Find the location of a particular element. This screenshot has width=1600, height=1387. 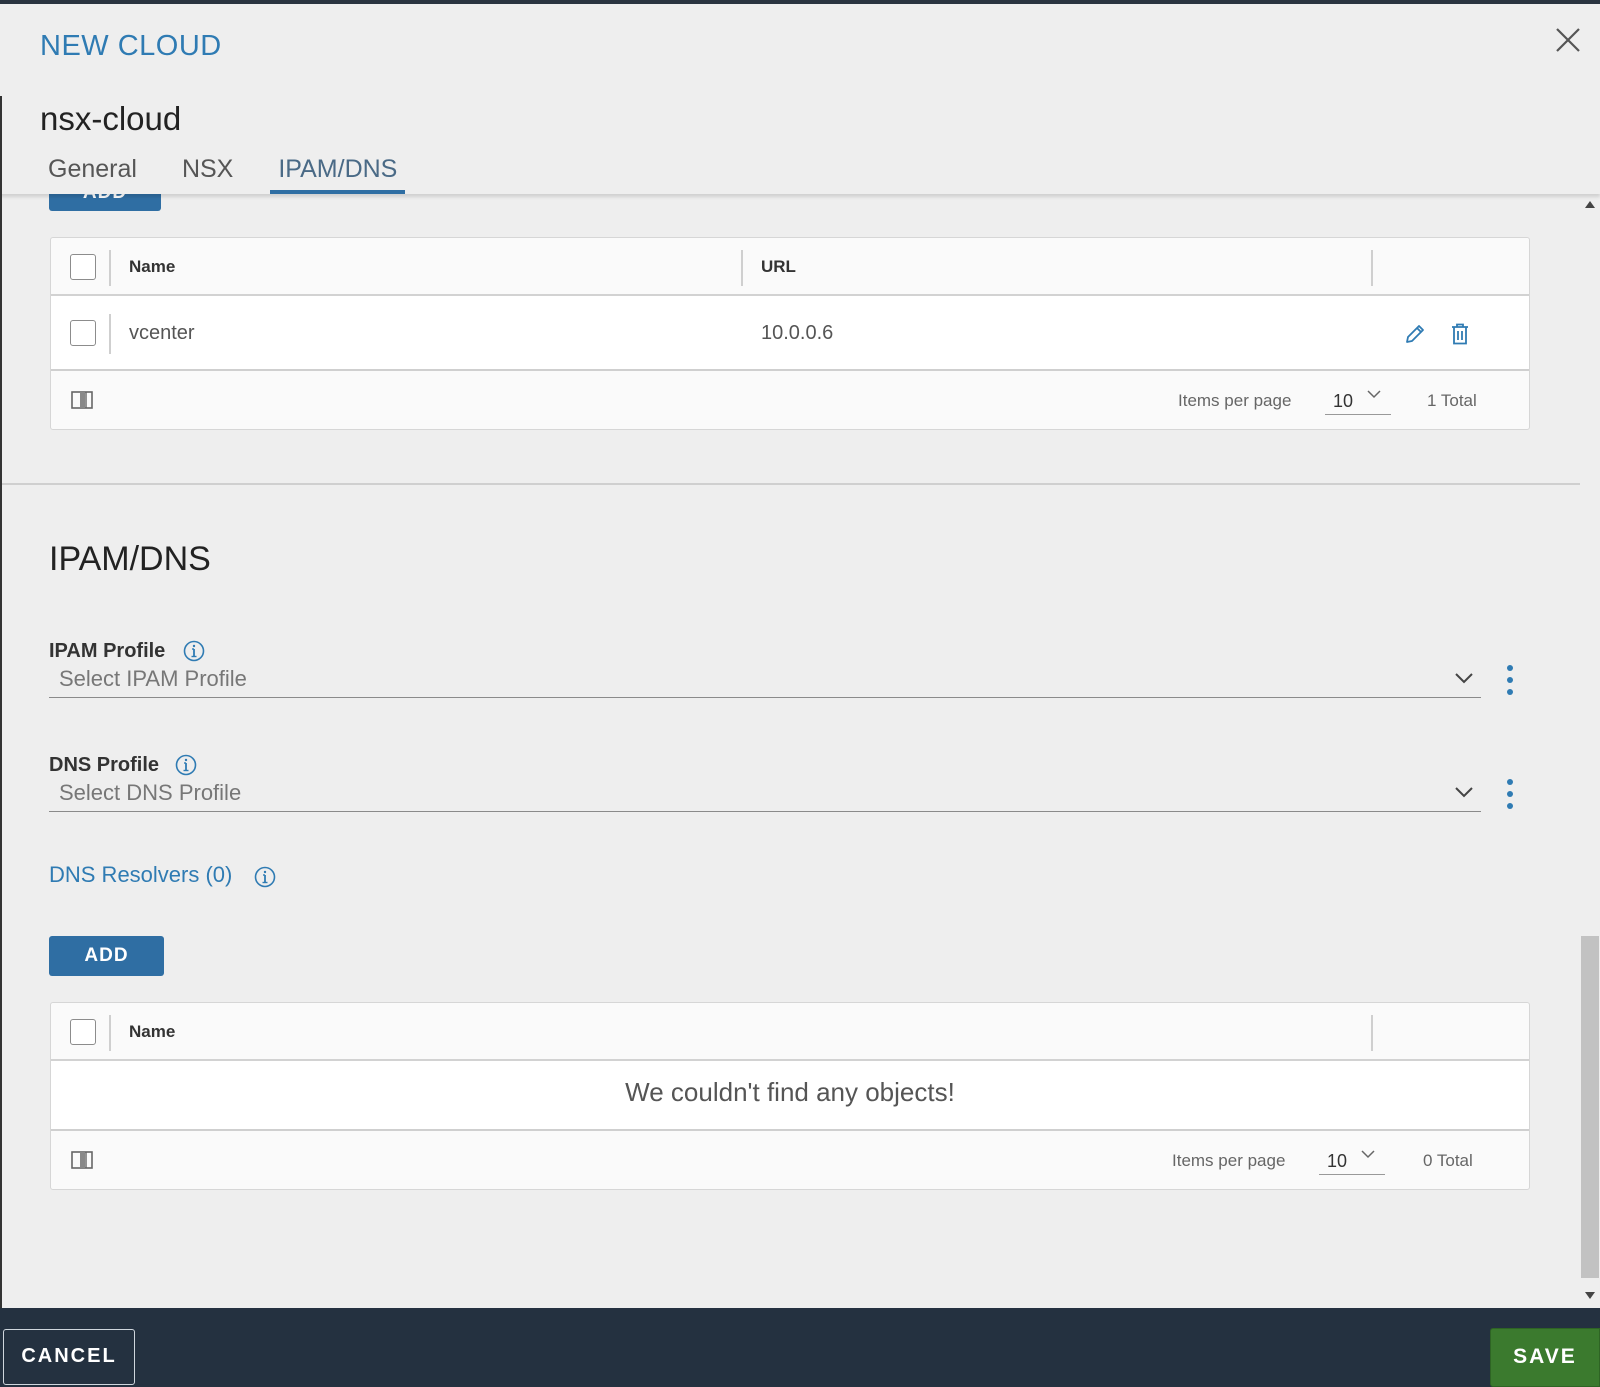

modal-title: NEW CLOUD is located at coordinates (131, 46).